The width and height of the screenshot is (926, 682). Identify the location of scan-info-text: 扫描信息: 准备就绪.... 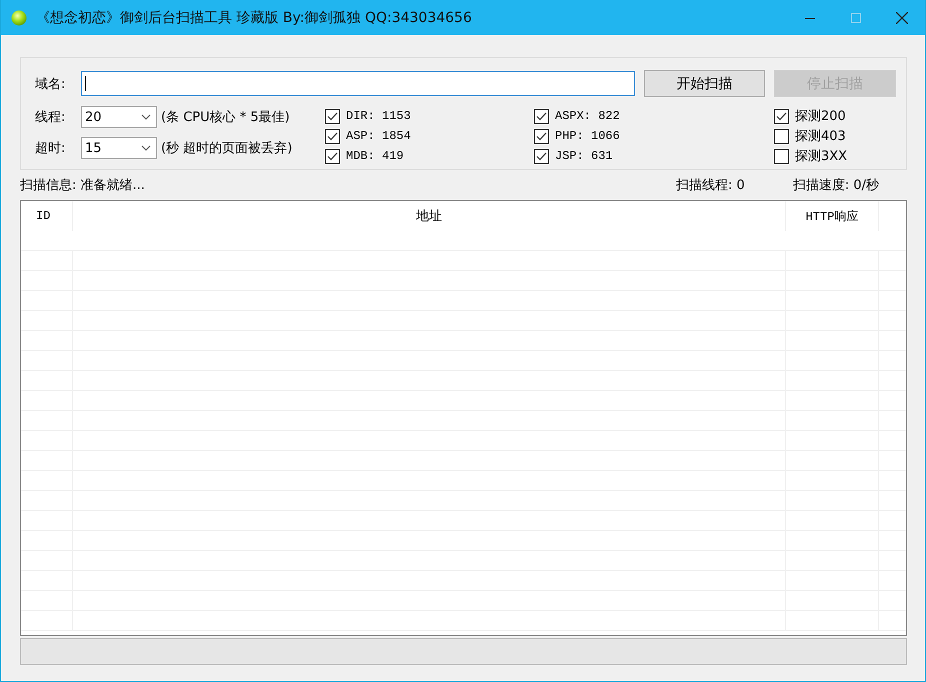
(82, 185).